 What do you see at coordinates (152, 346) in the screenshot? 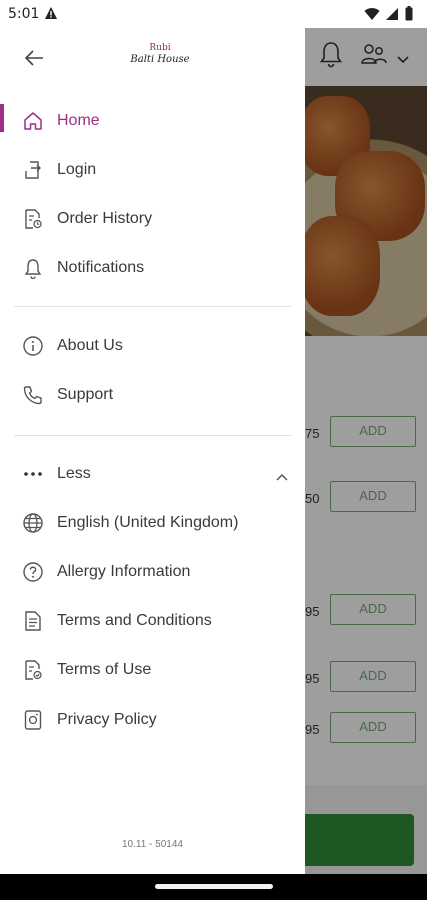
I see `menu-item-about-us: About Us` at bounding box center [152, 346].